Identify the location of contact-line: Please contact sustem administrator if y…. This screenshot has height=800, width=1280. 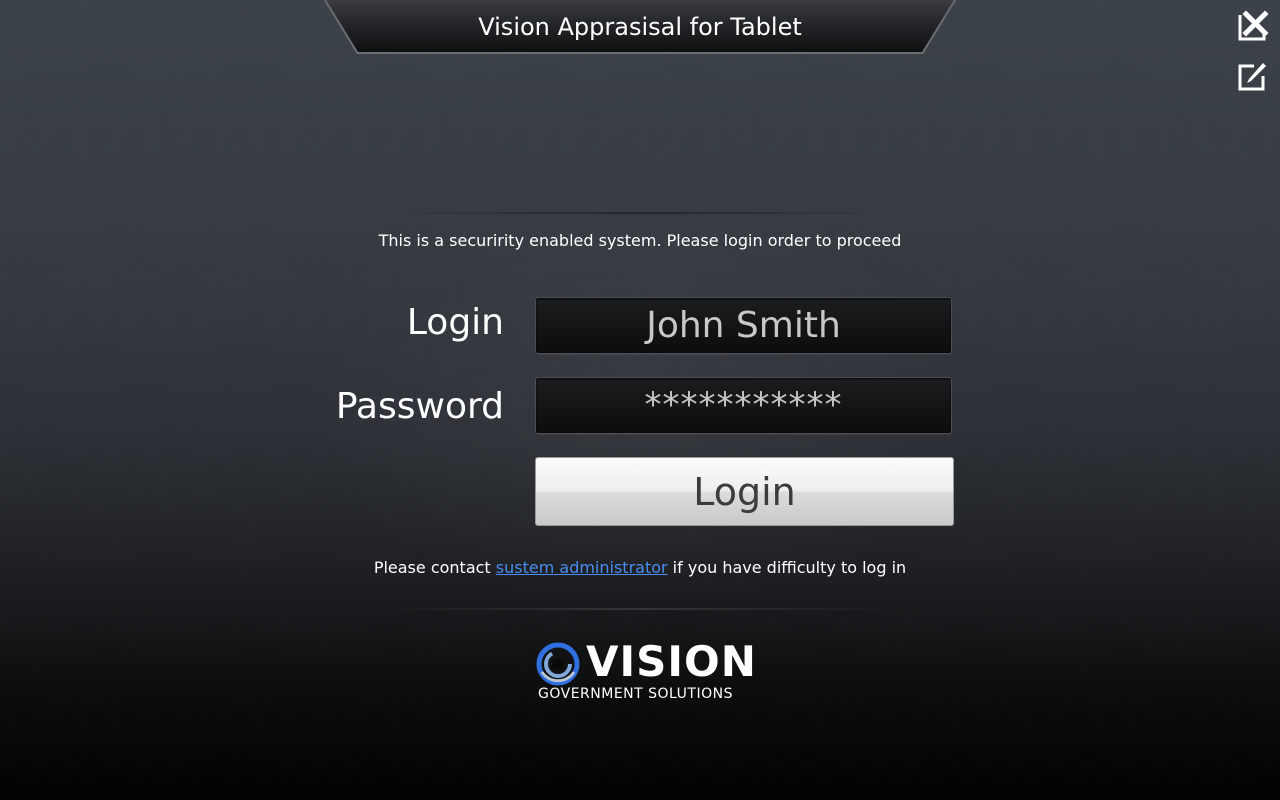
(640, 567).